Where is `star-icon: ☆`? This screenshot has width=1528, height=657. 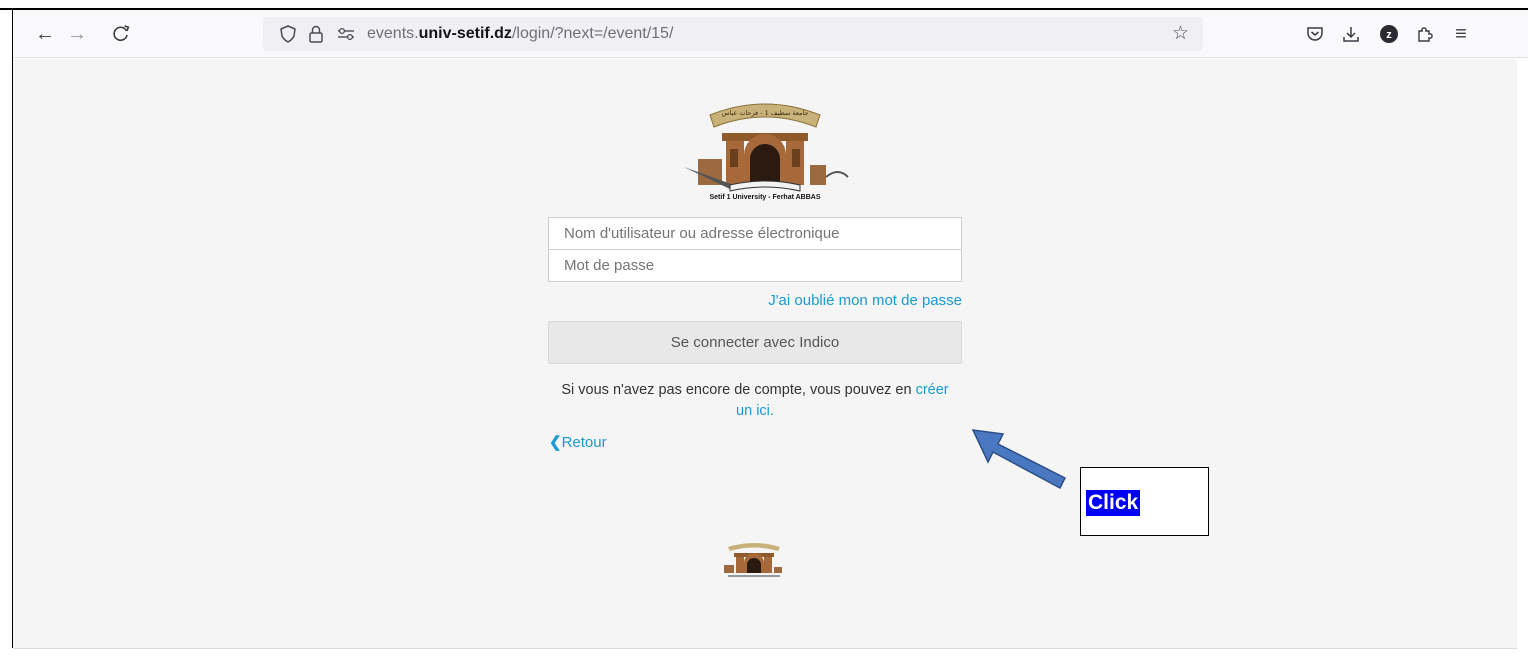 star-icon: ☆ is located at coordinates (1180, 33).